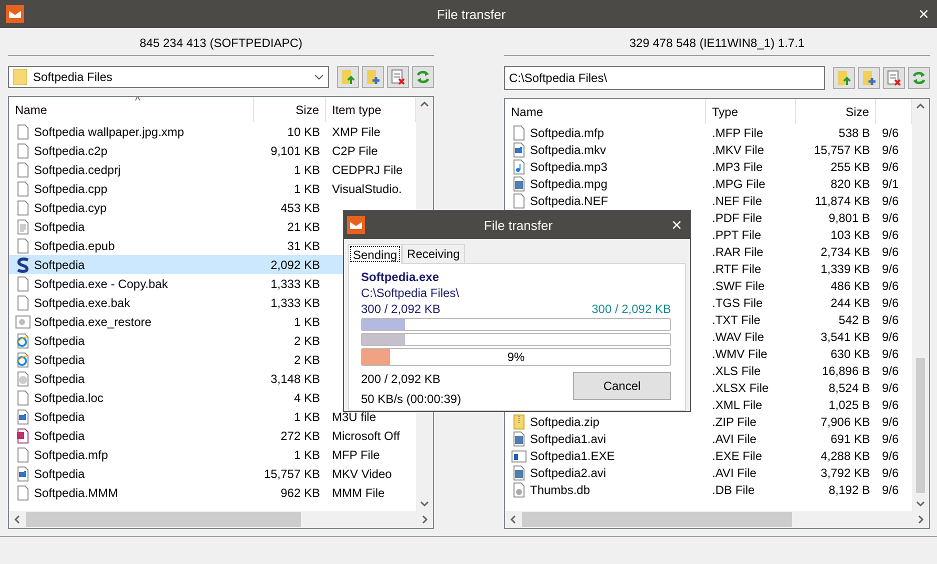  I want to click on file-type: MFP File, so click(356, 455).